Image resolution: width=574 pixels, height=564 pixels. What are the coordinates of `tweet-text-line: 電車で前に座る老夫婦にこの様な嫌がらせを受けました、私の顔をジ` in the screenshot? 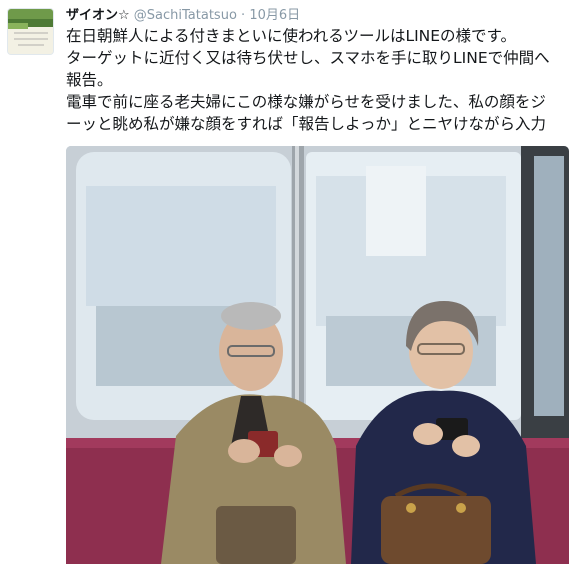 It's located at (306, 102).